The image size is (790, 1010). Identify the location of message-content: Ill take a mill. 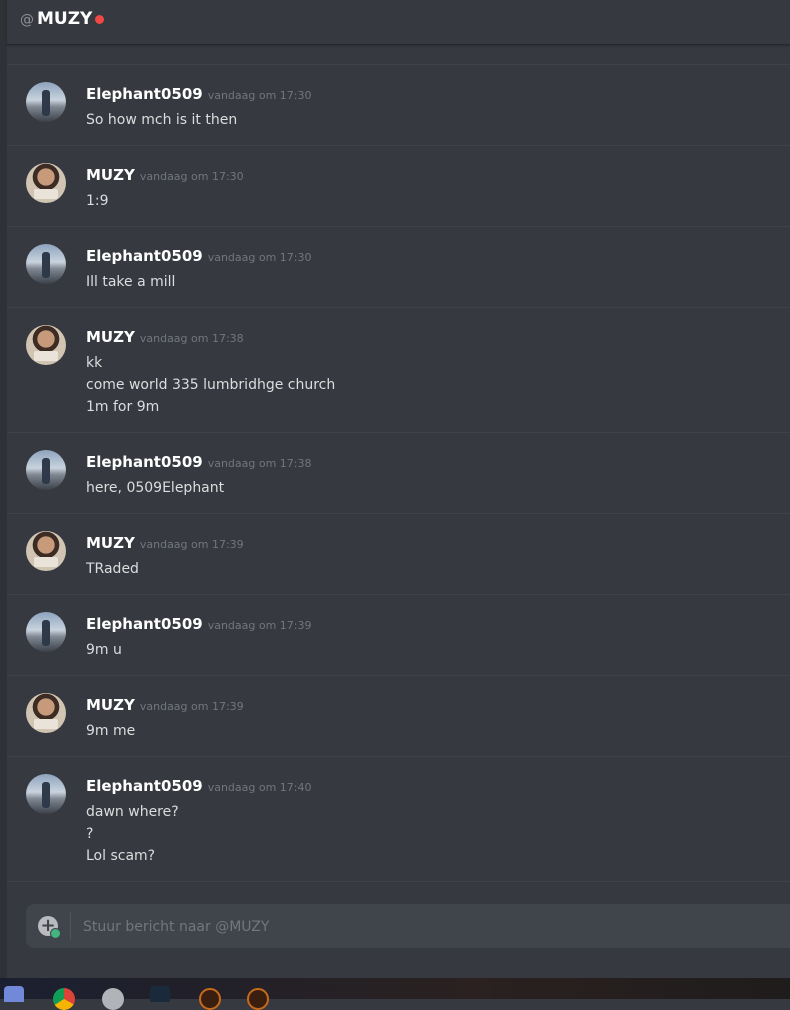
(130, 282).